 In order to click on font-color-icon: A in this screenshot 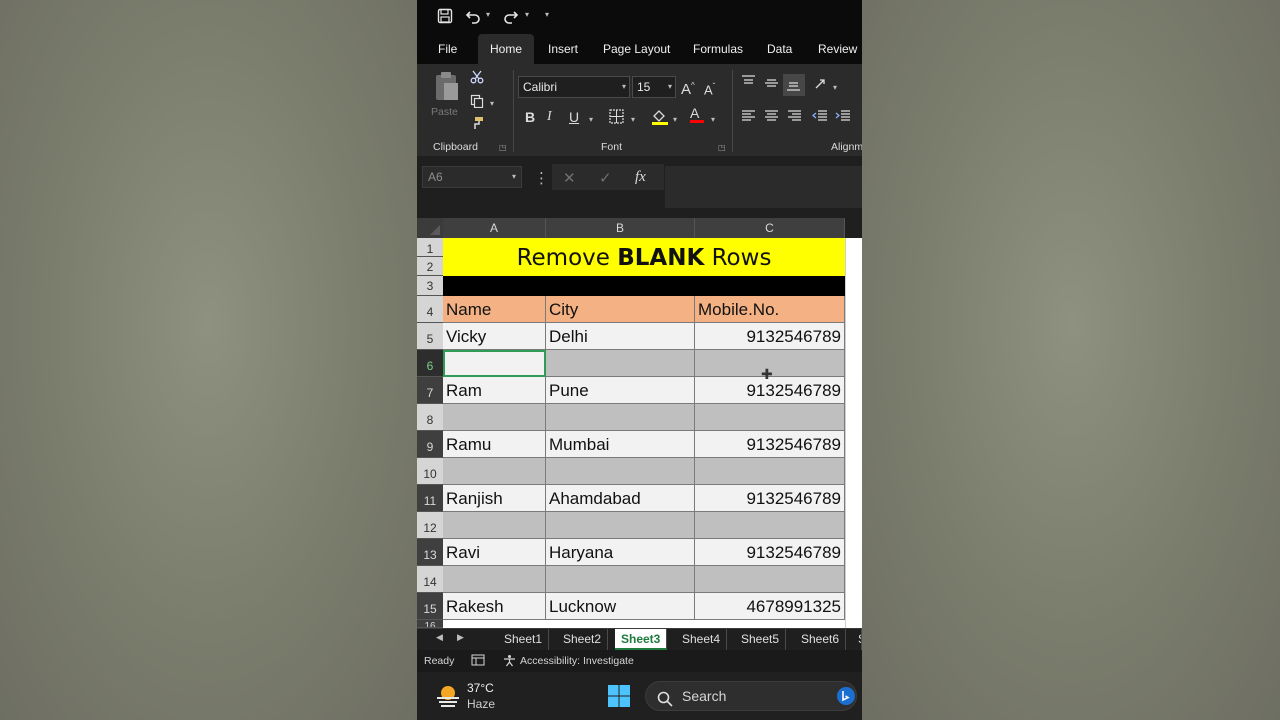, I will do `click(697, 114)`.